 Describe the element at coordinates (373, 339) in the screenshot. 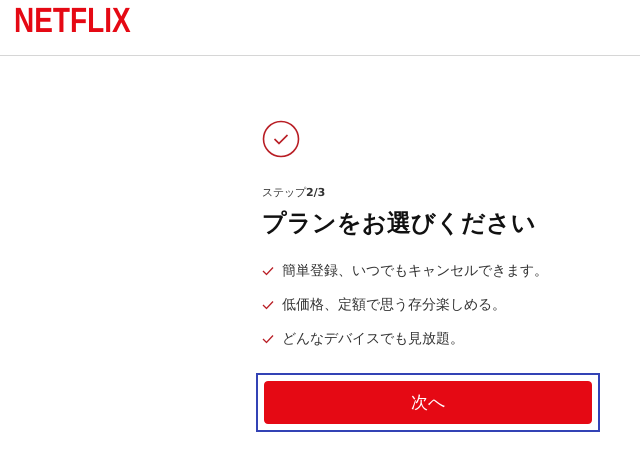

I see `benefit-text: どんなデバイスでも見放題。` at that location.